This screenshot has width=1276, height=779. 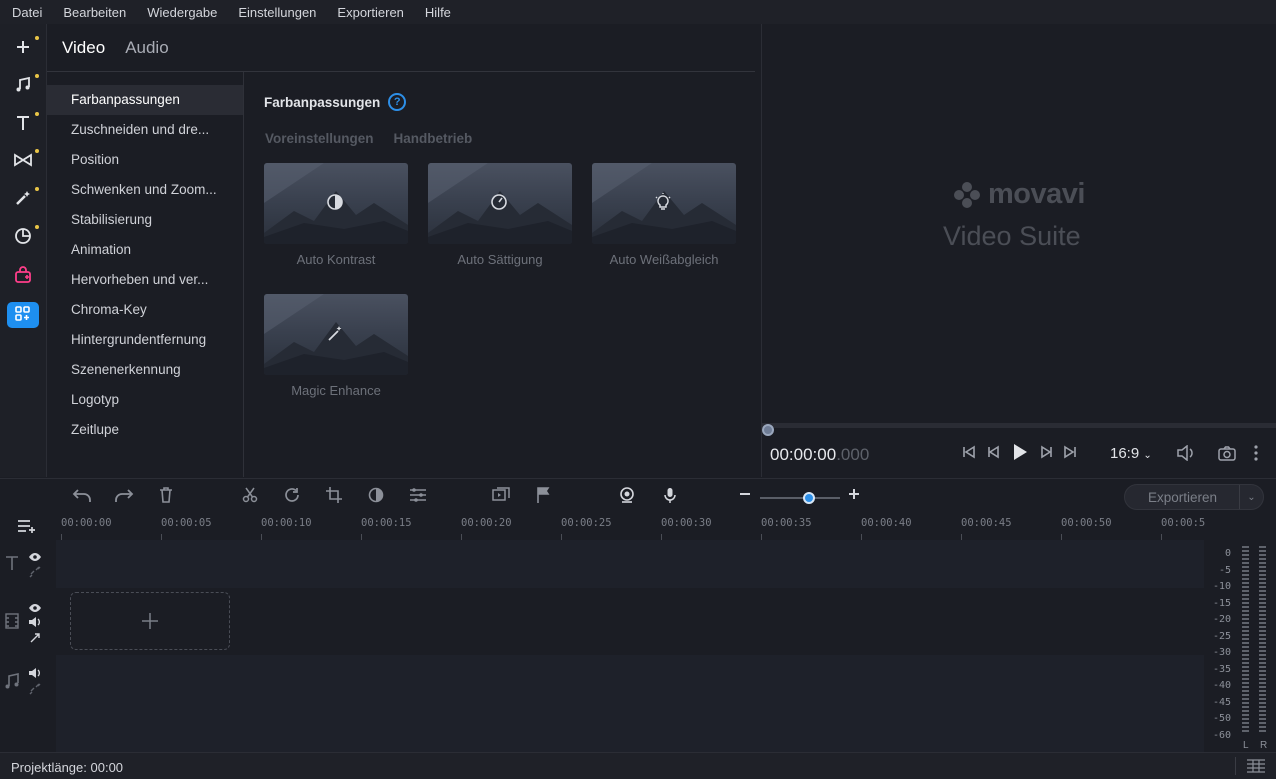 I want to click on marker-button, so click(x=543, y=497).